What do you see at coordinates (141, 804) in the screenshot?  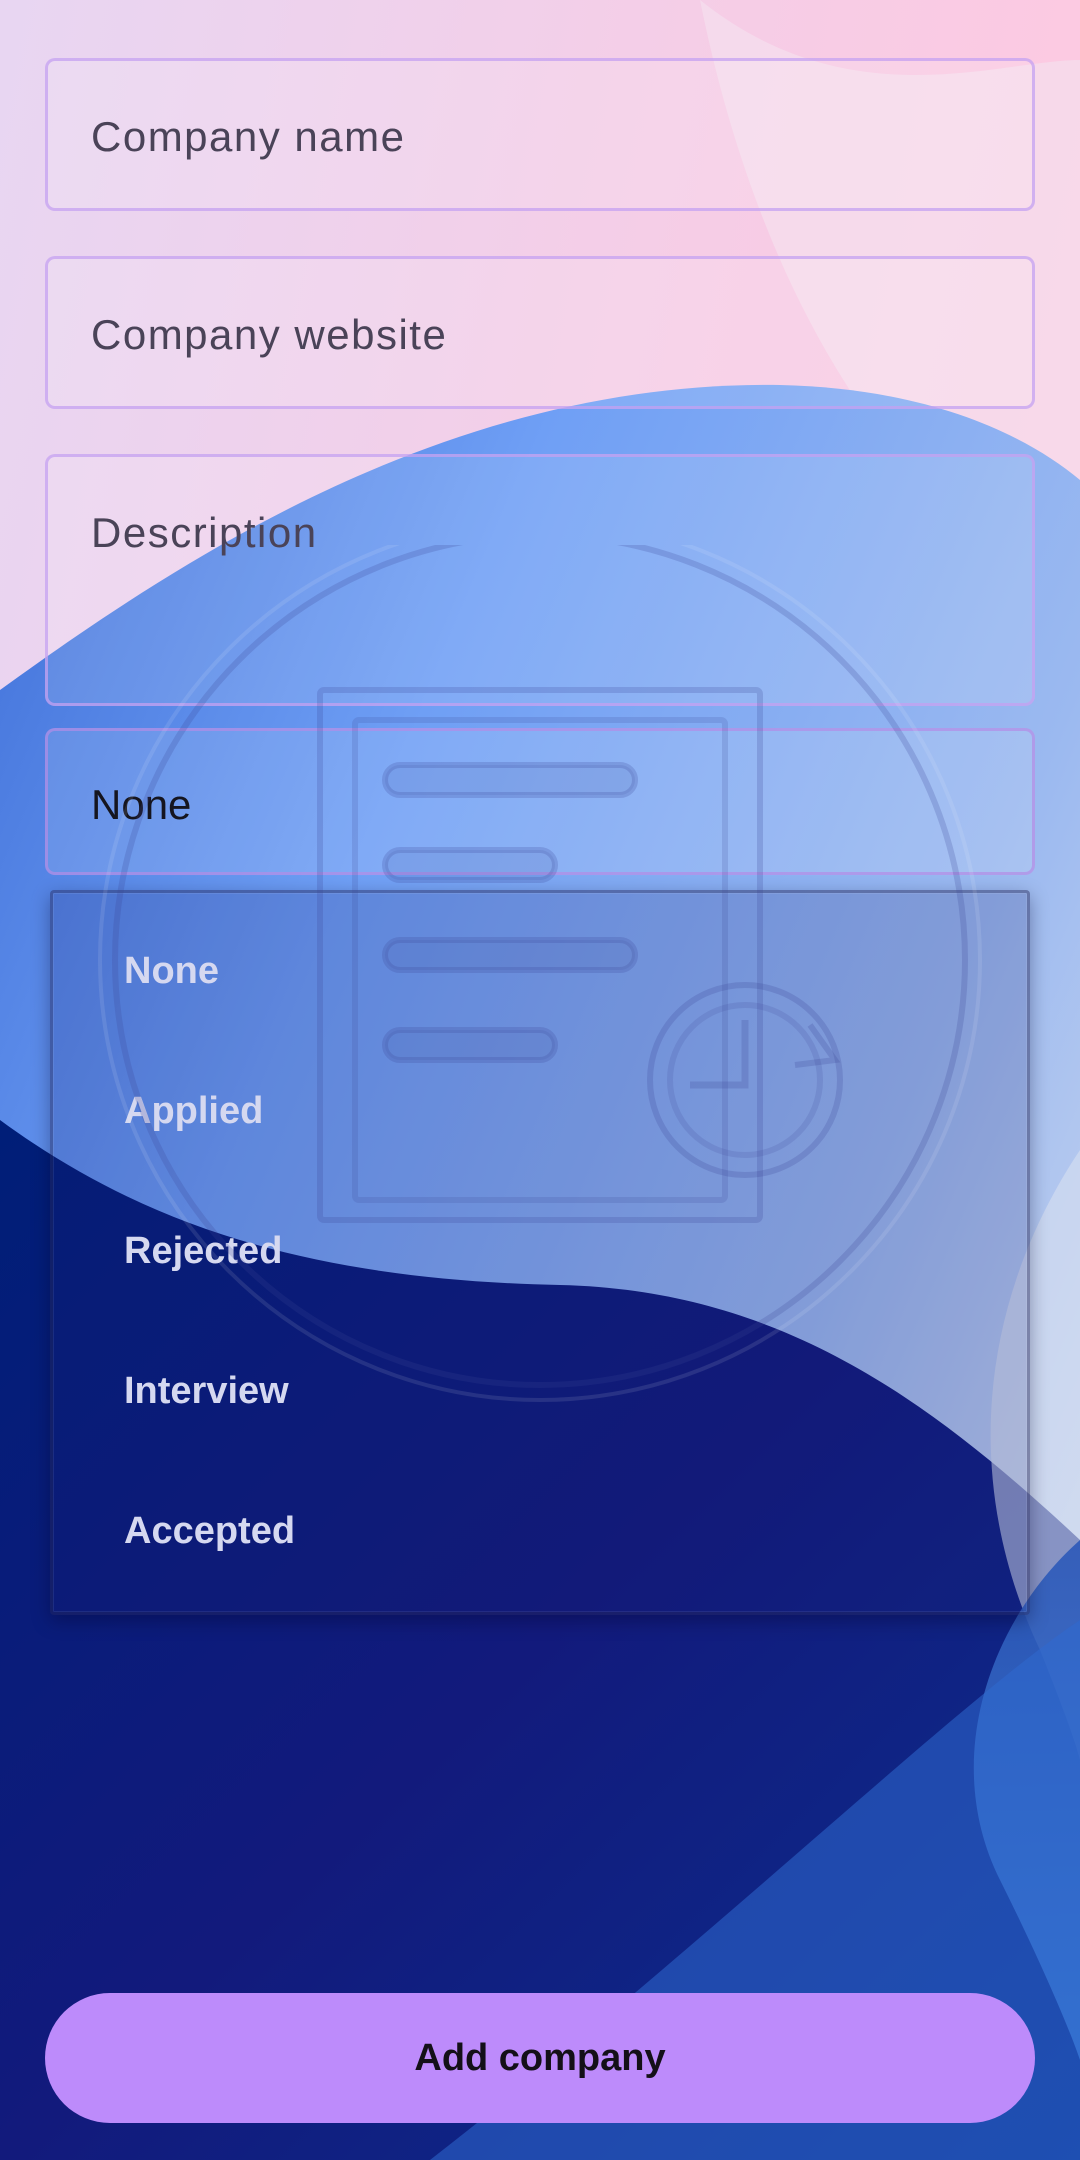 I see `status-selected-value: None` at bounding box center [141, 804].